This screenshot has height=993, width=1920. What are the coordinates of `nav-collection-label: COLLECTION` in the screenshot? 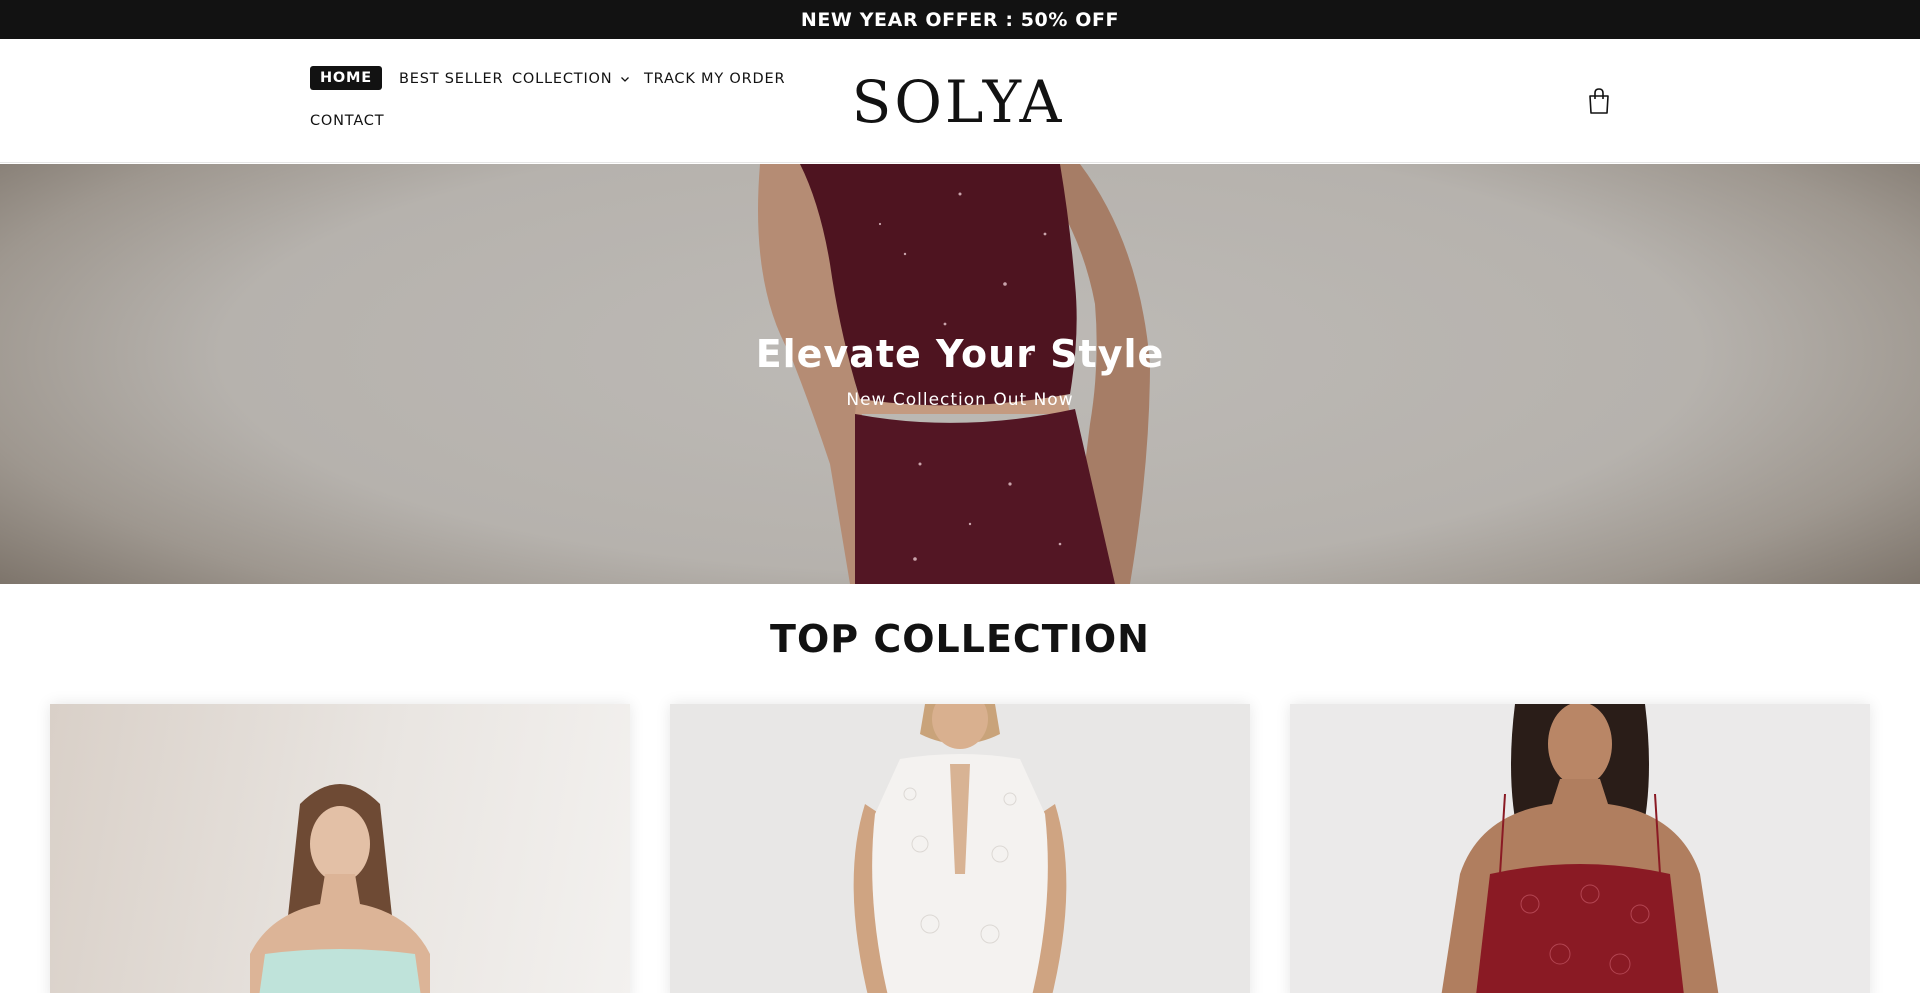 It's located at (562, 79).